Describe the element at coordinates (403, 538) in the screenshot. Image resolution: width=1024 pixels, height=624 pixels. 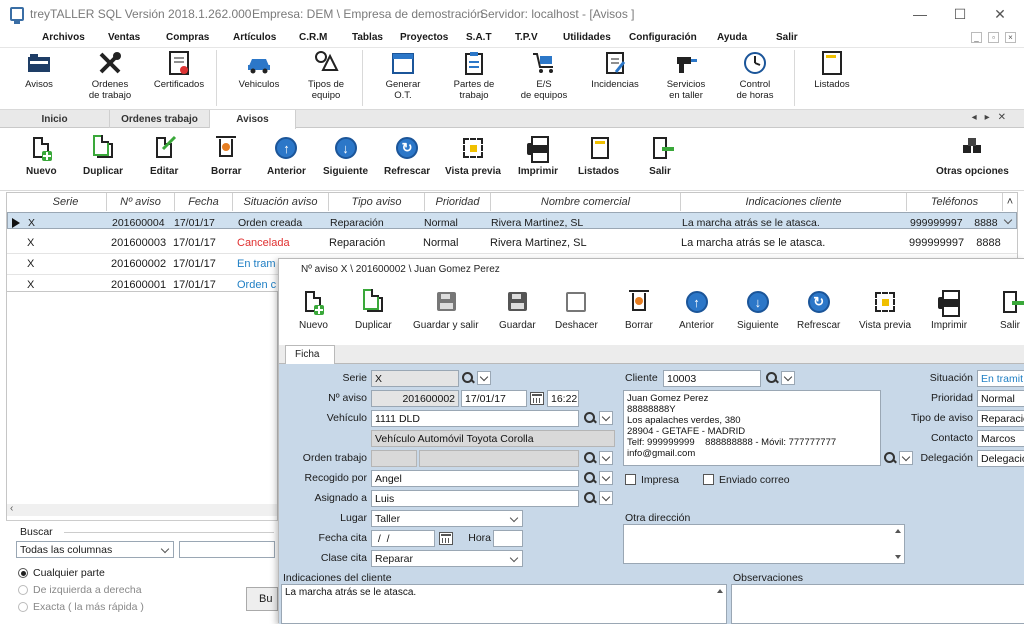
I see `fecha-cita-field: / /` at that location.